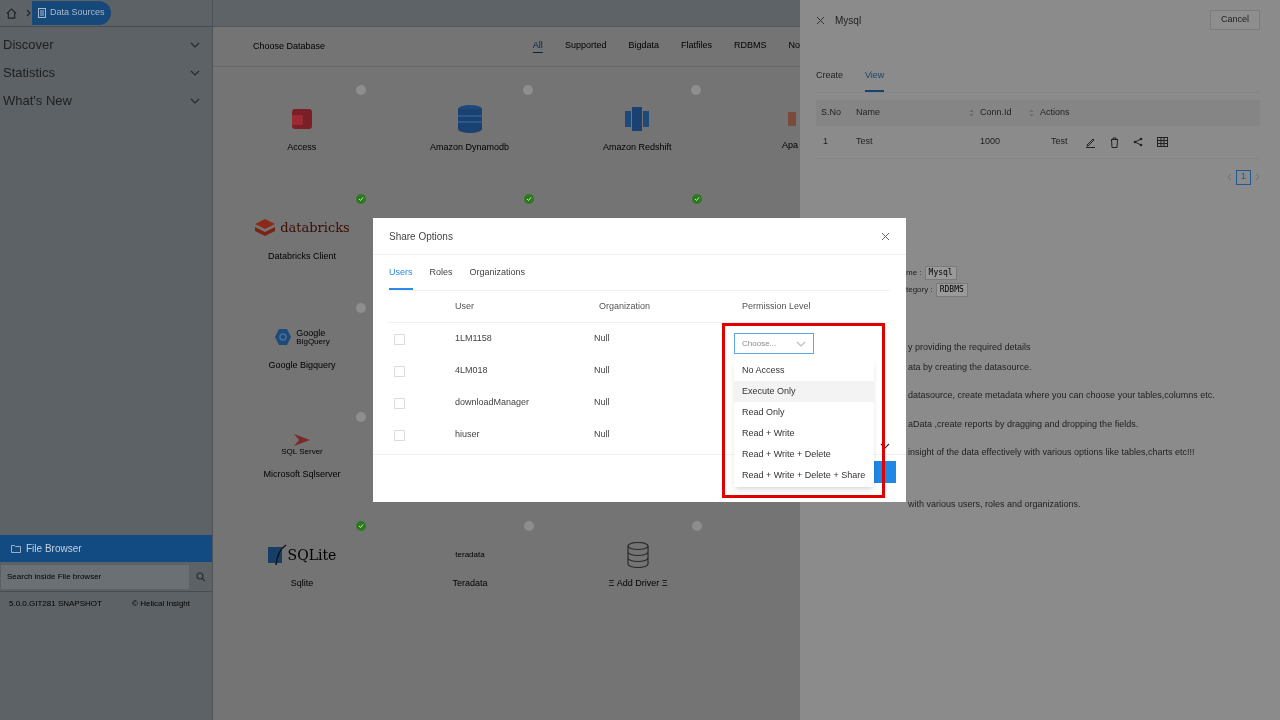 The width and height of the screenshot is (1280, 720). Describe the element at coordinates (470, 148) in the screenshot. I see `database-label: Amazon Dynamodb` at that location.